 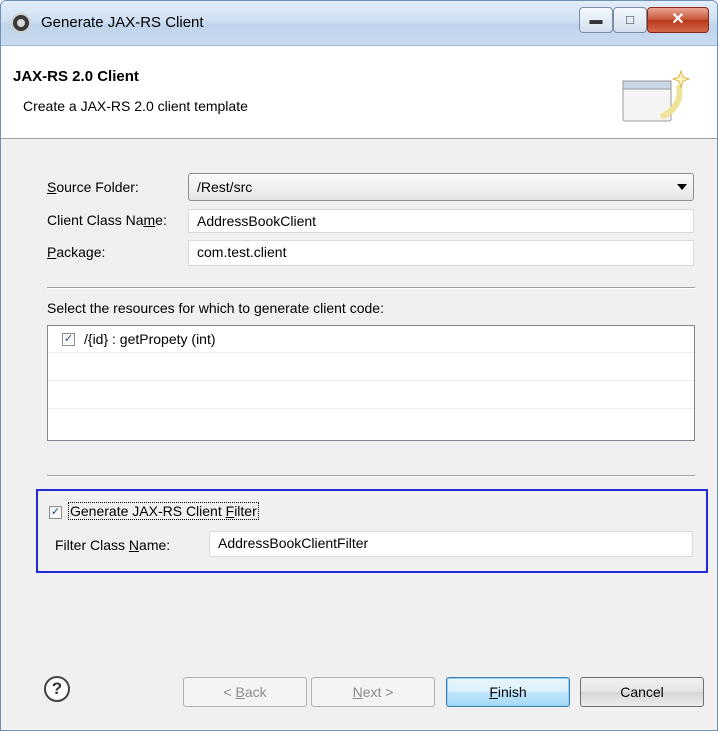 What do you see at coordinates (225, 187) in the screenshot?
I see `source-folder-value: /Rest/src` at bounding box center [225, 187].